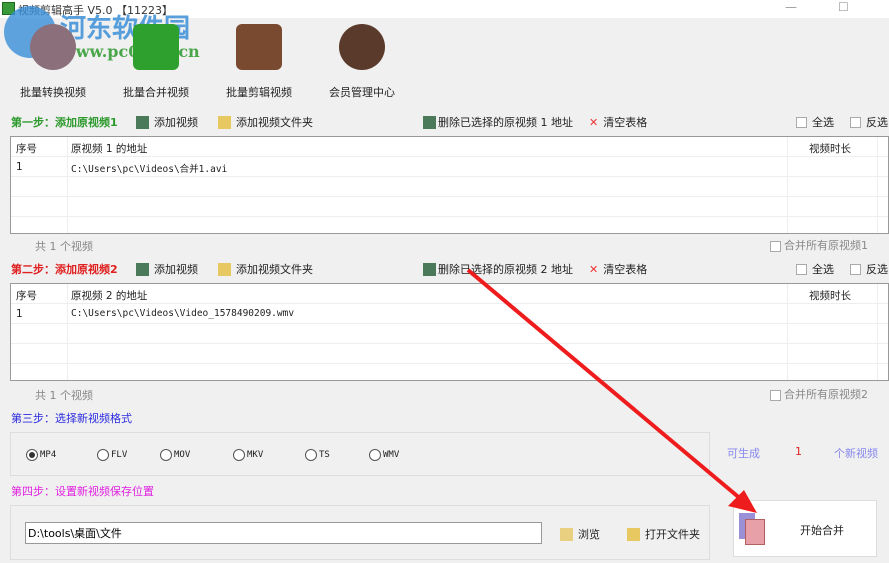 This screenshot has height=563, width=889. What do you see at coordinates (611, 390) in the screenshot?
I see `annotation-arrow` at bounding box center [611, 390].